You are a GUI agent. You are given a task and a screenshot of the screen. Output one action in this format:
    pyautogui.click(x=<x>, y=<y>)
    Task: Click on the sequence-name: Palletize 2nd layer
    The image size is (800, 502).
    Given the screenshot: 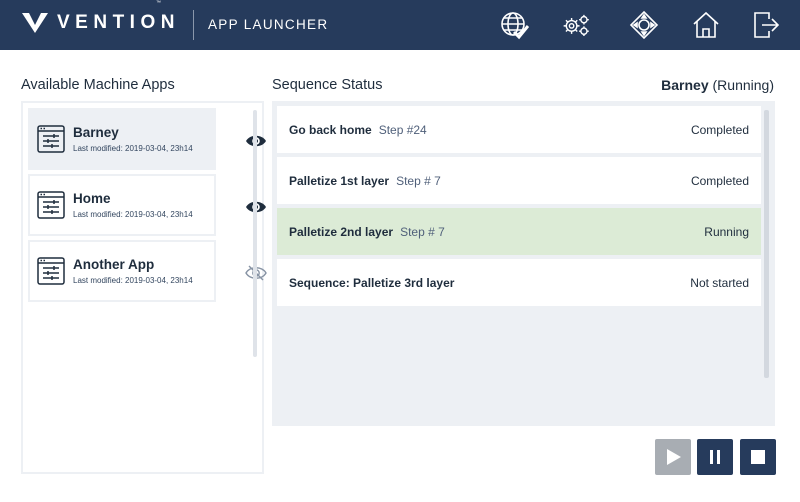 What is the action you would take?
    pyautogui.click(x=341, y=231)
    